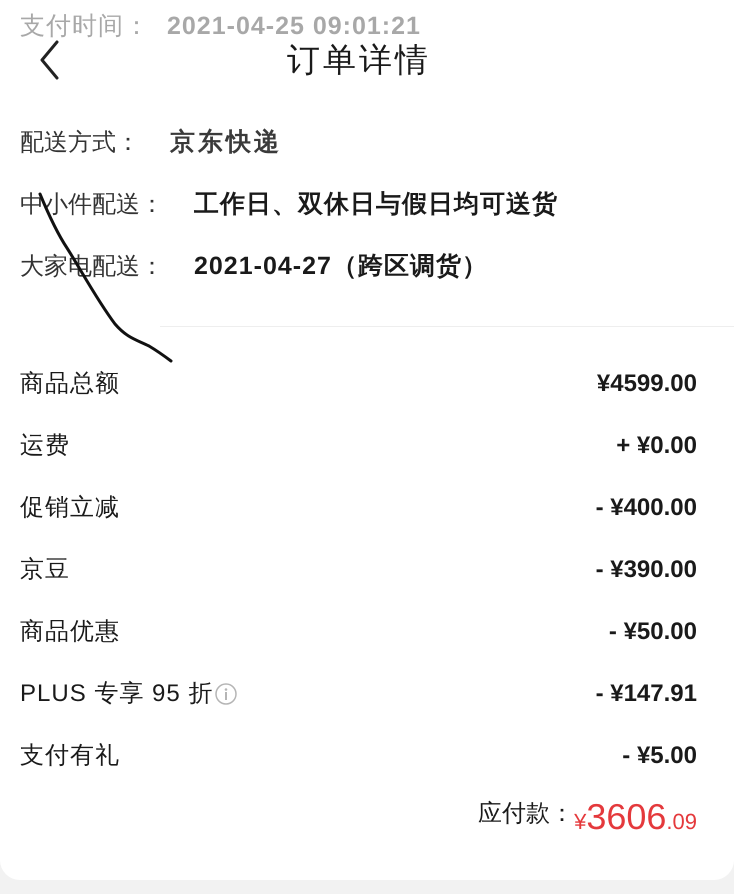  I want to click on charge-label: PLUS 专享 95 折, so click(117, 694).